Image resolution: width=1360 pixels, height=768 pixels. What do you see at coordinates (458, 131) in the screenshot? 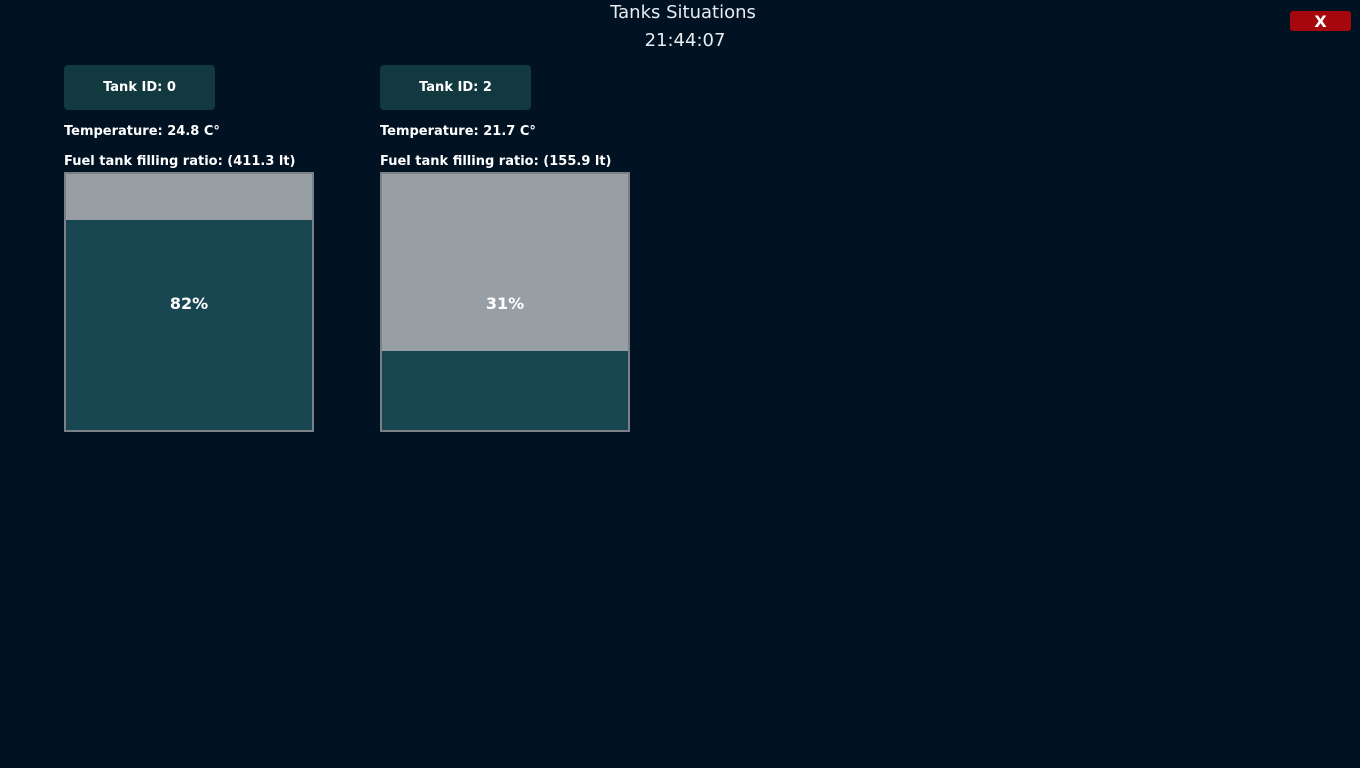
I see `tank-temperature: Temperature: 21.7 C°` at bounding box center [458, 131].